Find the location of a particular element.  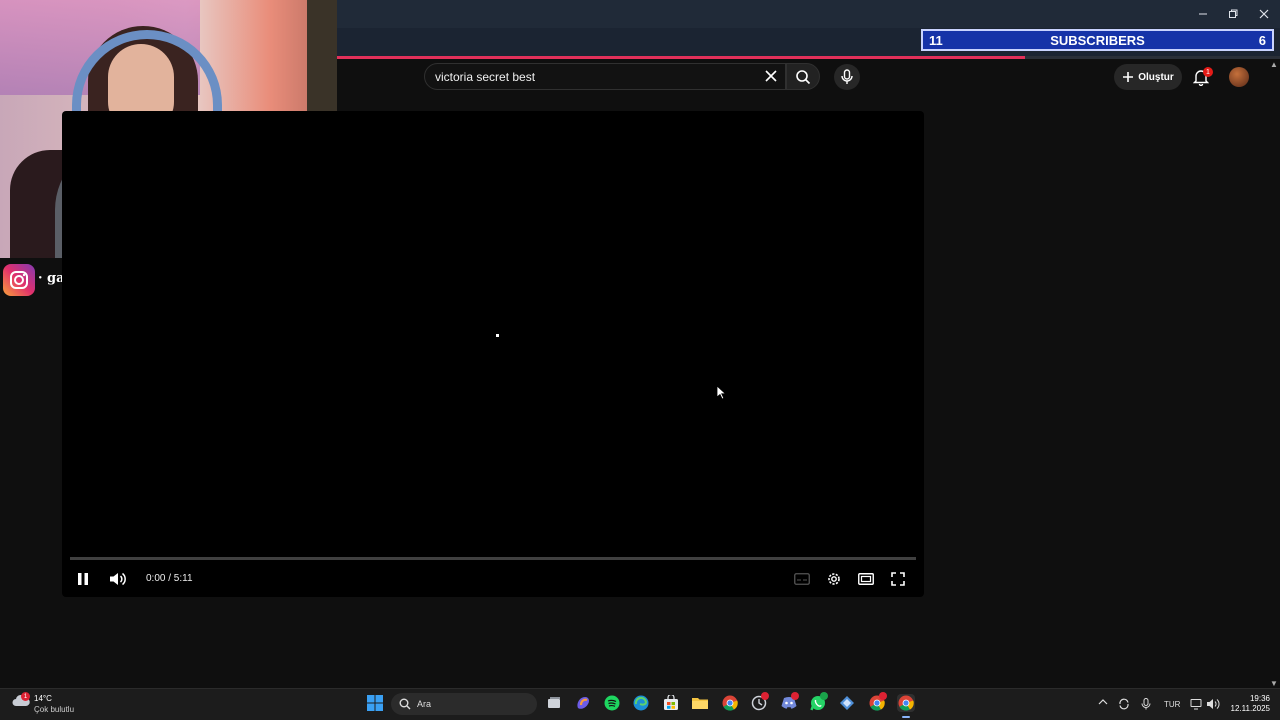

voice-search-button is located at coordinates (847, 77).